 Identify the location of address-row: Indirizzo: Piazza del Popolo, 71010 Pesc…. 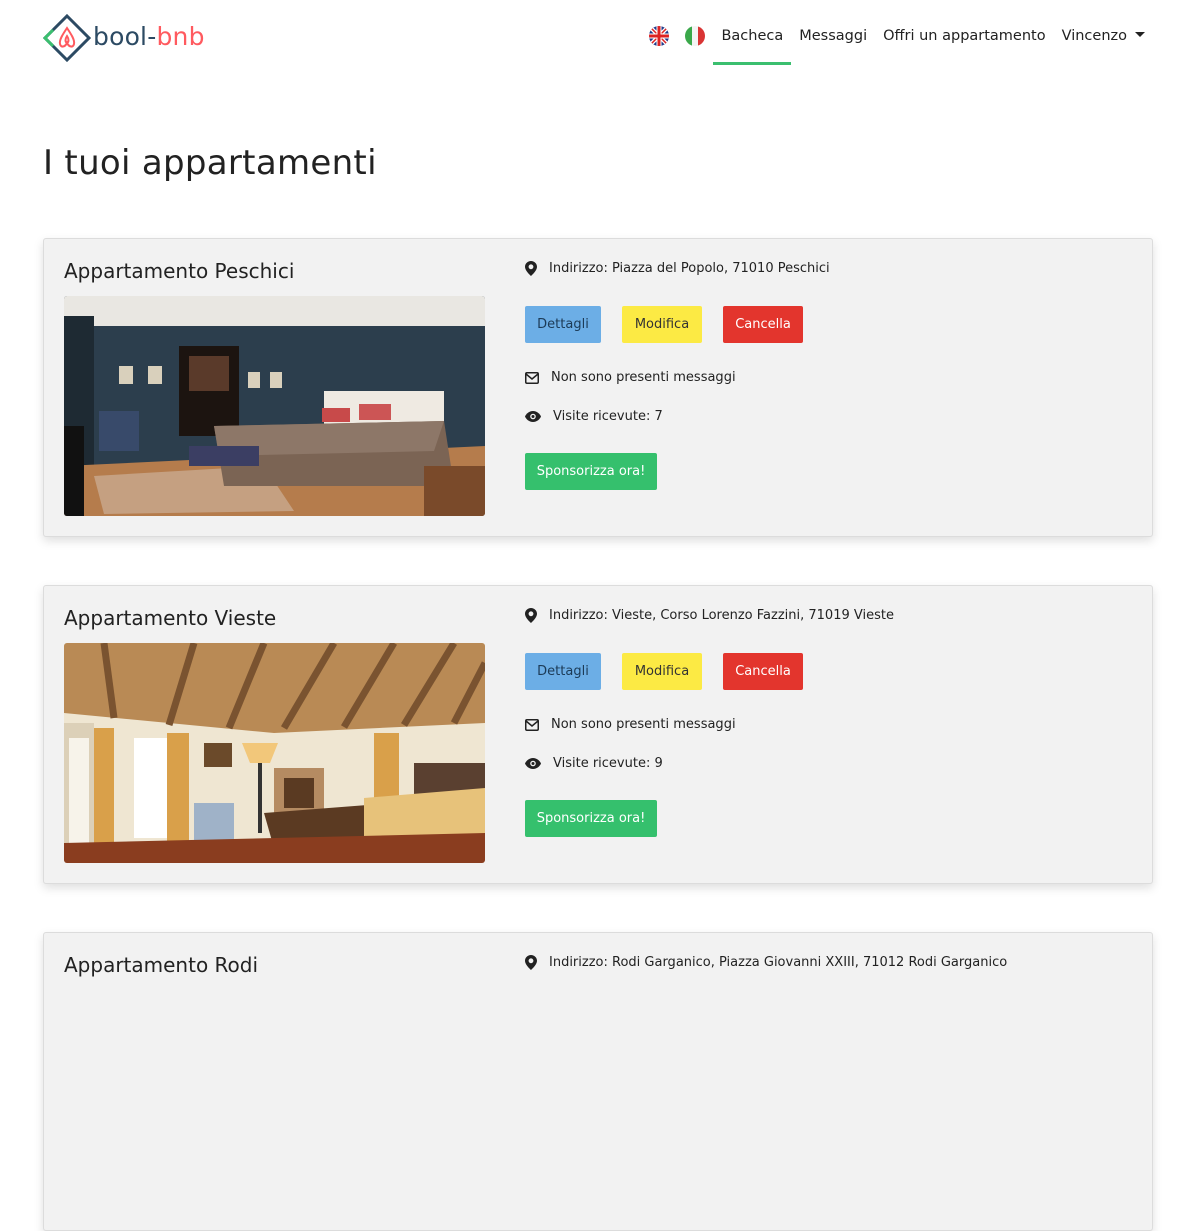
(677, 268).